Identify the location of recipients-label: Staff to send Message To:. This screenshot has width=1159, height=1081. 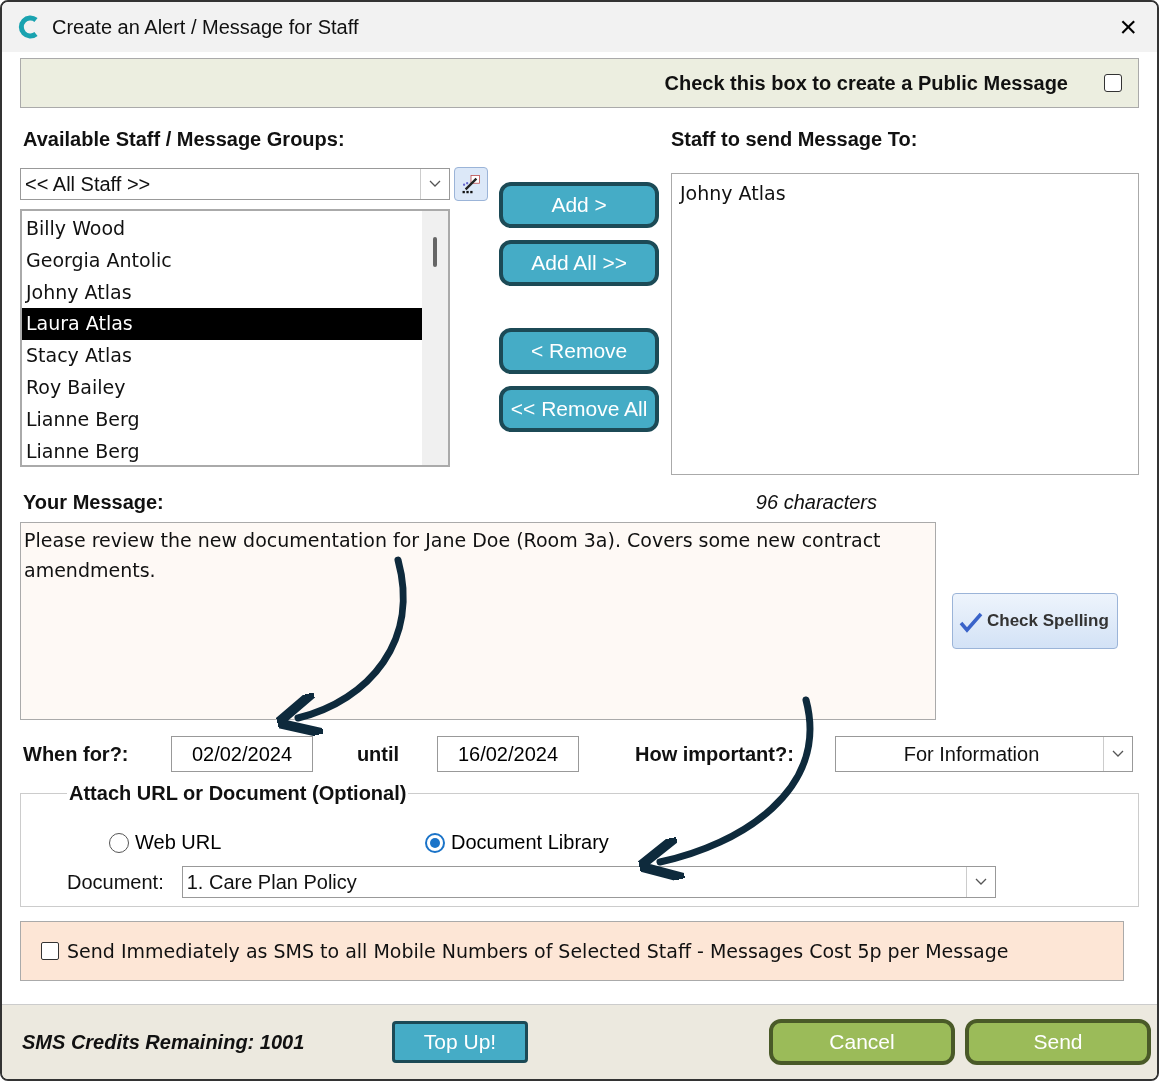
(795, 139).